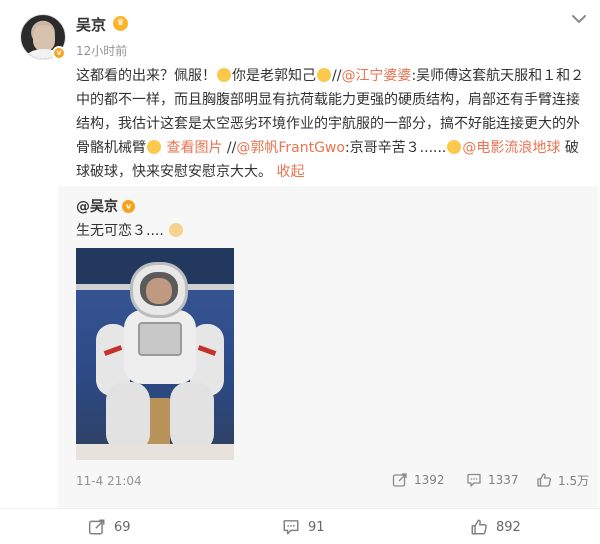 The image size is (600, 544). What do you see at coordinates (91, 24) in the screenshot?
I see `author-name: 吴京` at bounding box center [91, 24].